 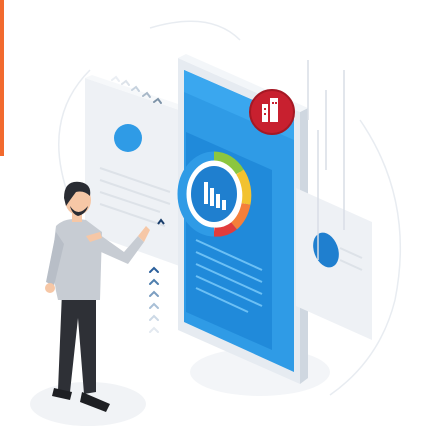 What do you see at coordinates (128, 138) in the screenshot?
I see `left-panel-blue-dot` at bounding box center [128, 138].